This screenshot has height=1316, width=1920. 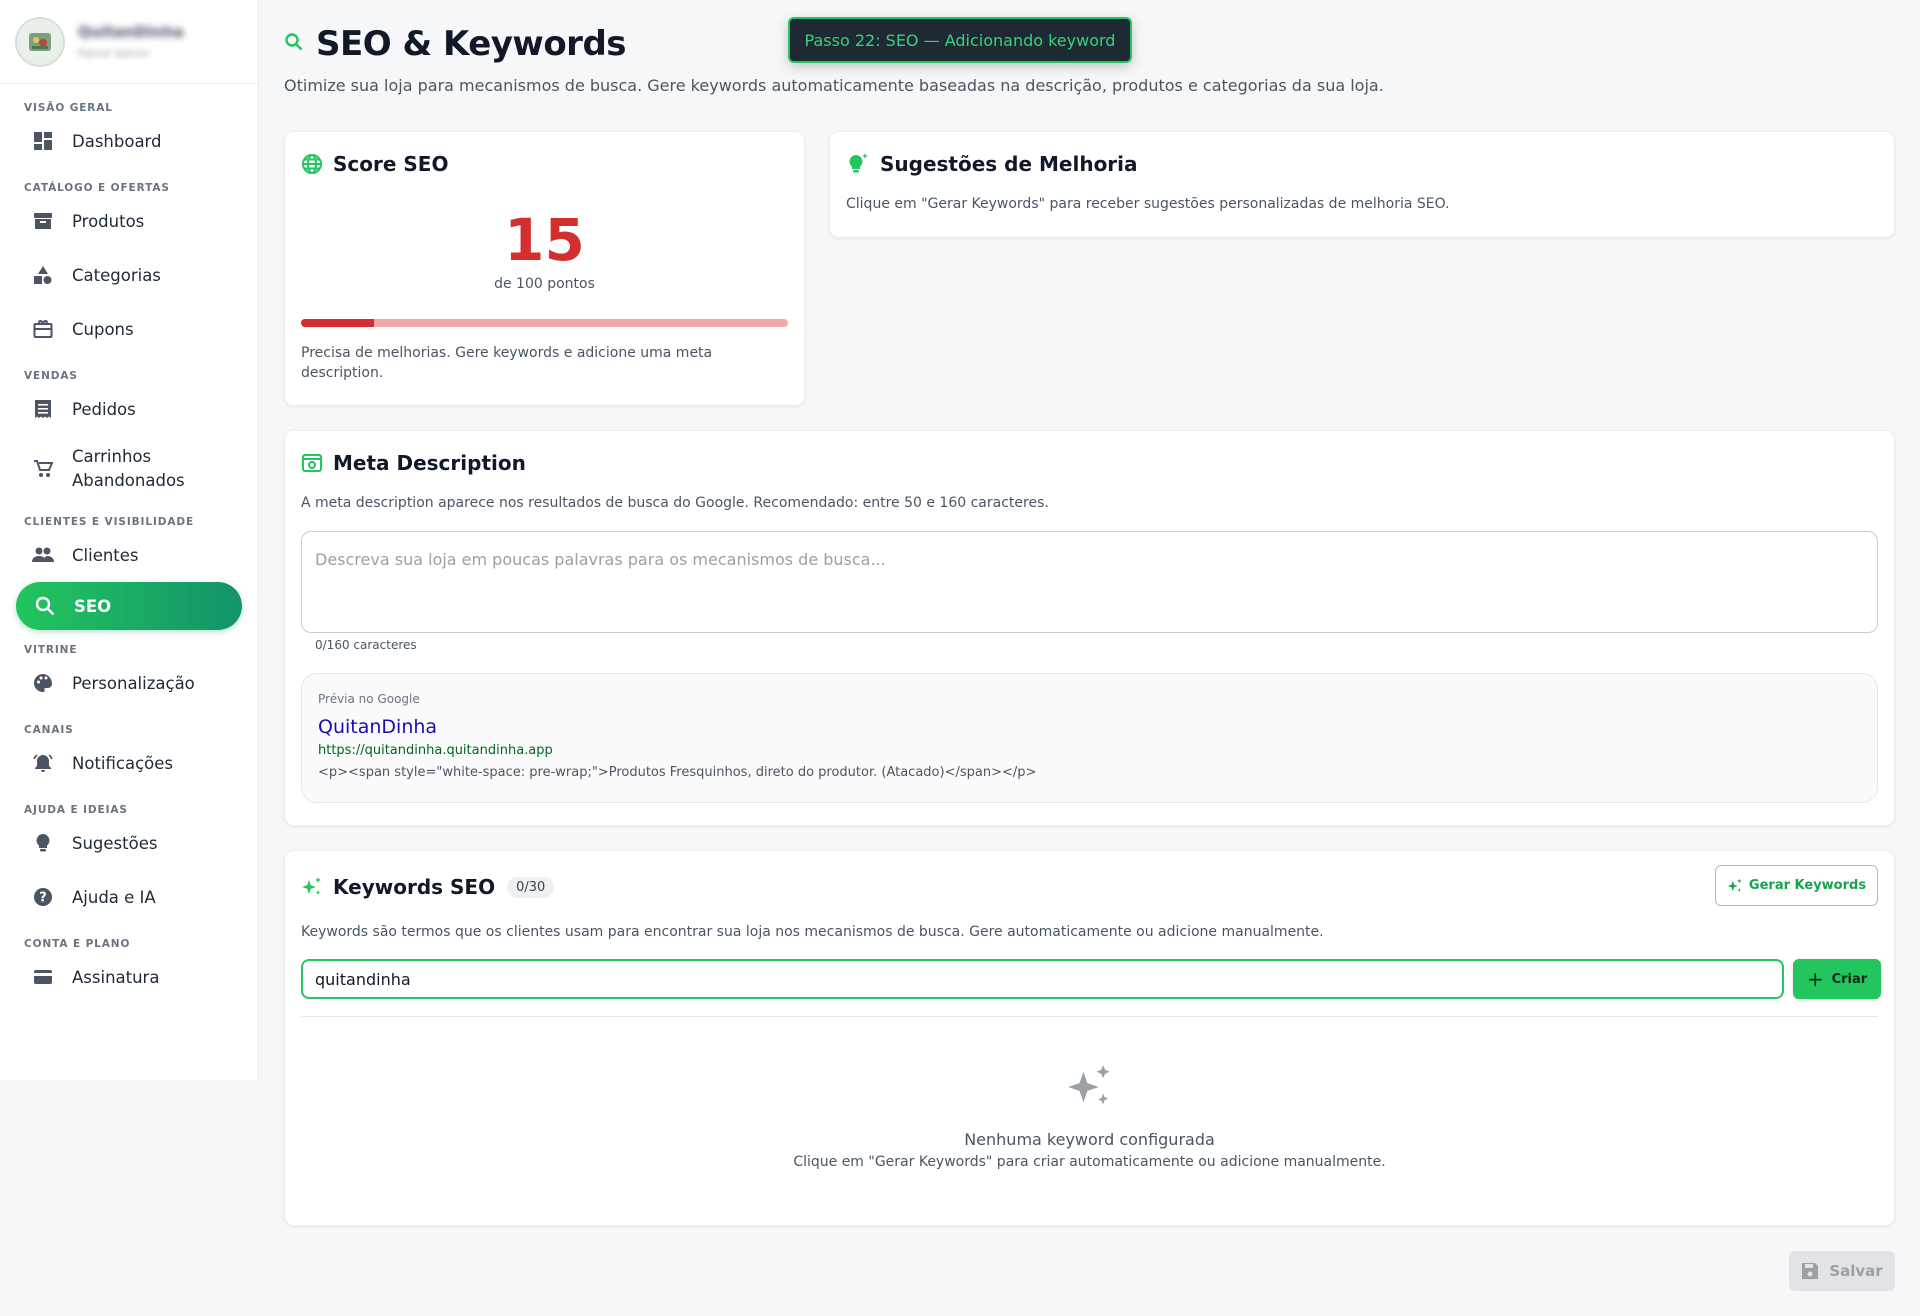 I want to click on sidebar-item-label: Categorias, so click(x=116, y=275).